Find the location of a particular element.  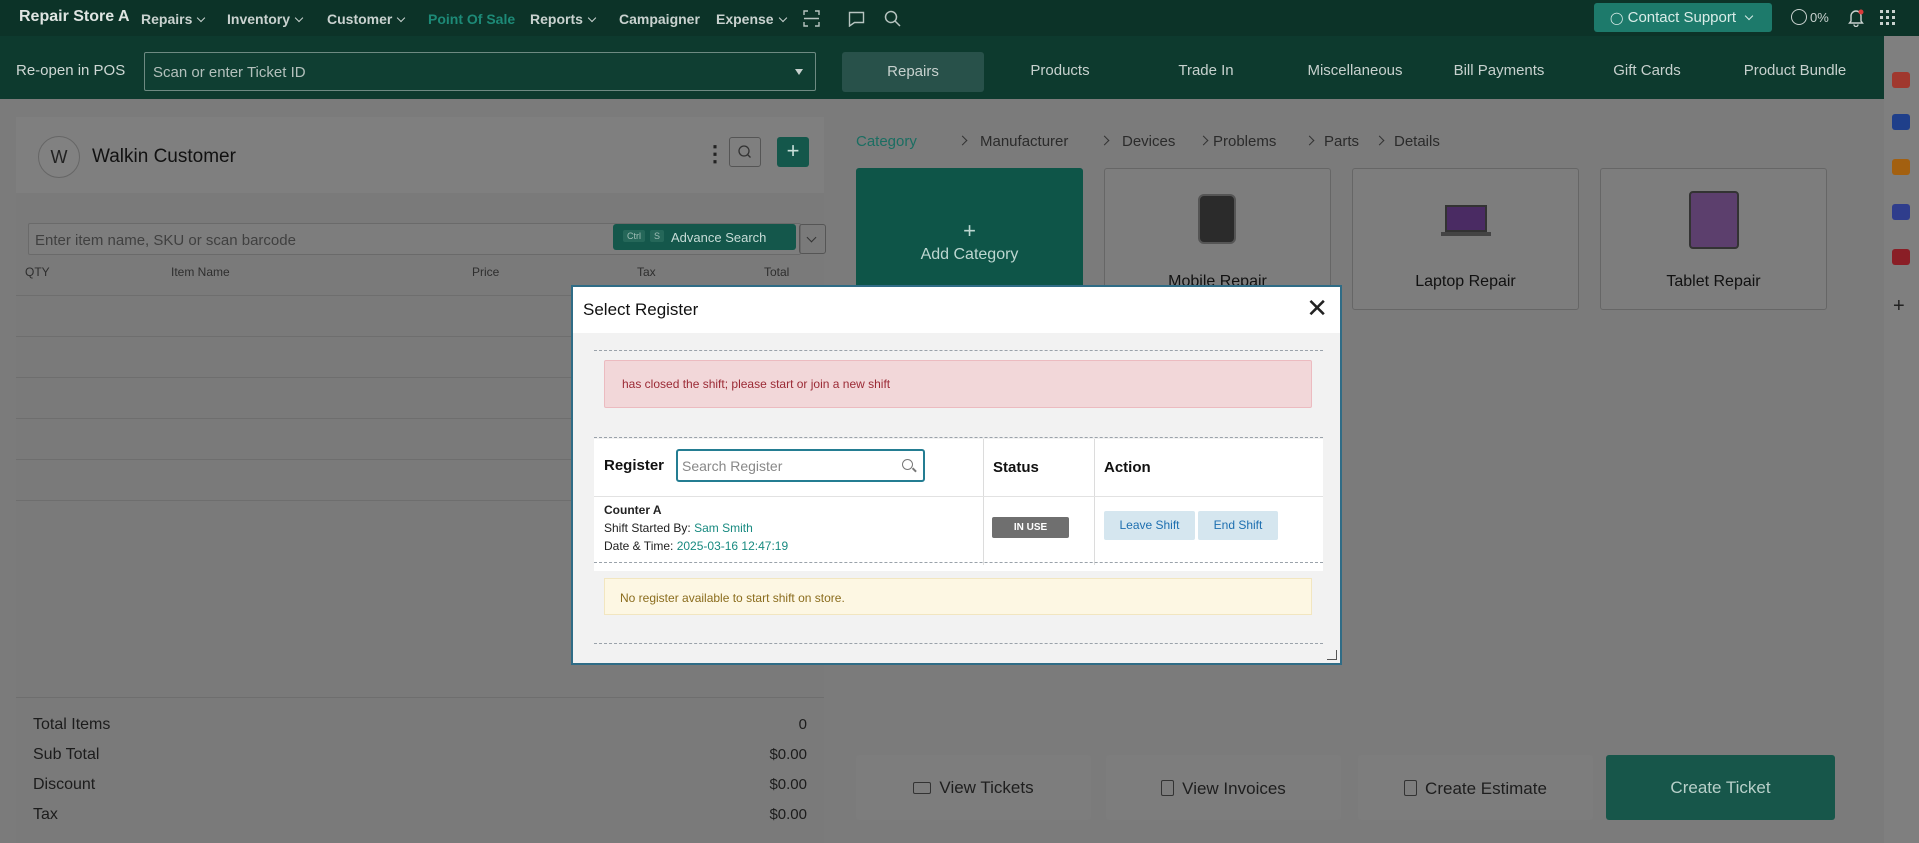

dialog-title: Select Register is located at coordinates (641, 309).